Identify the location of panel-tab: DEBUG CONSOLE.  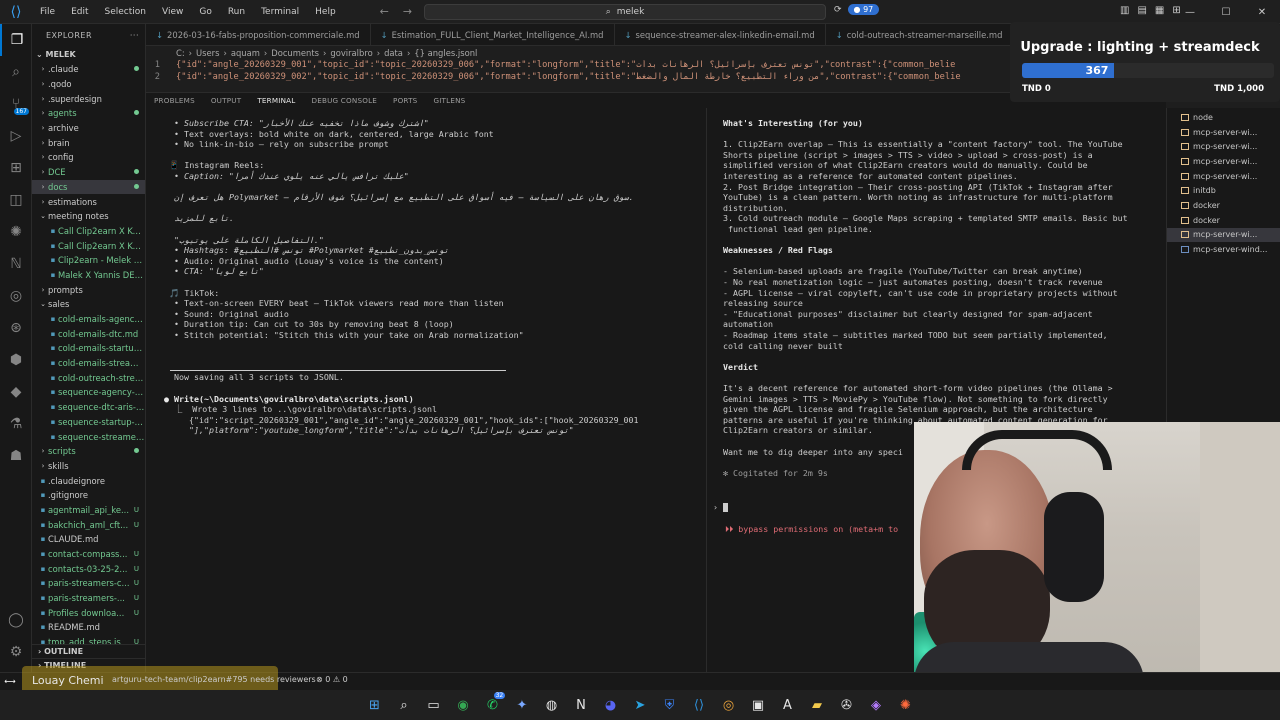
(344, 101).